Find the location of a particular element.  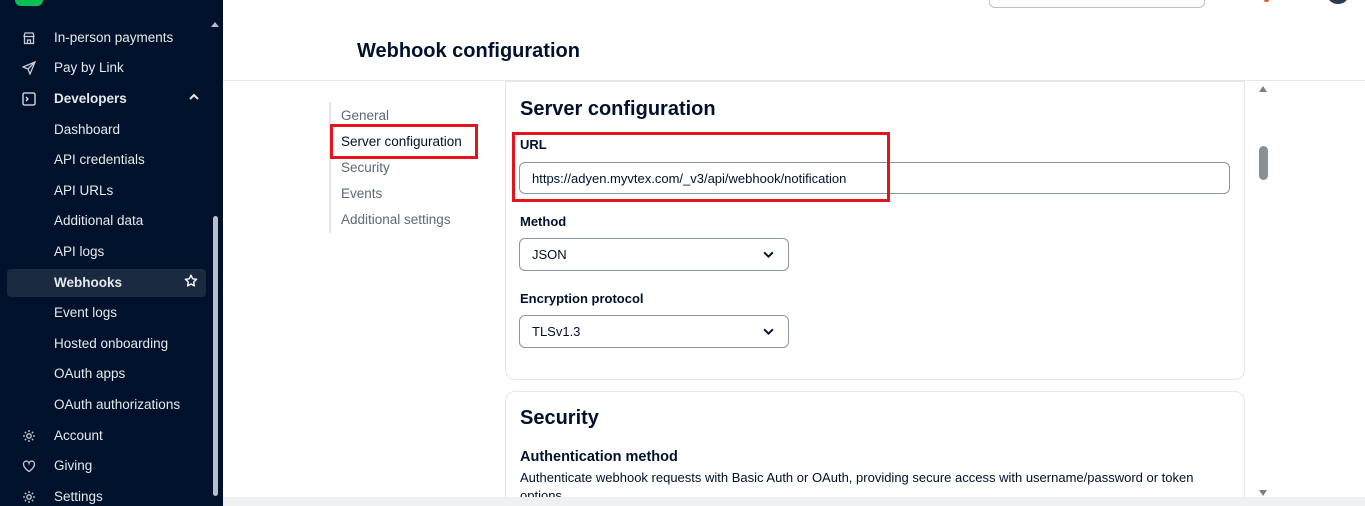

method-select-value: JSON is located at coordinates (549, 254).